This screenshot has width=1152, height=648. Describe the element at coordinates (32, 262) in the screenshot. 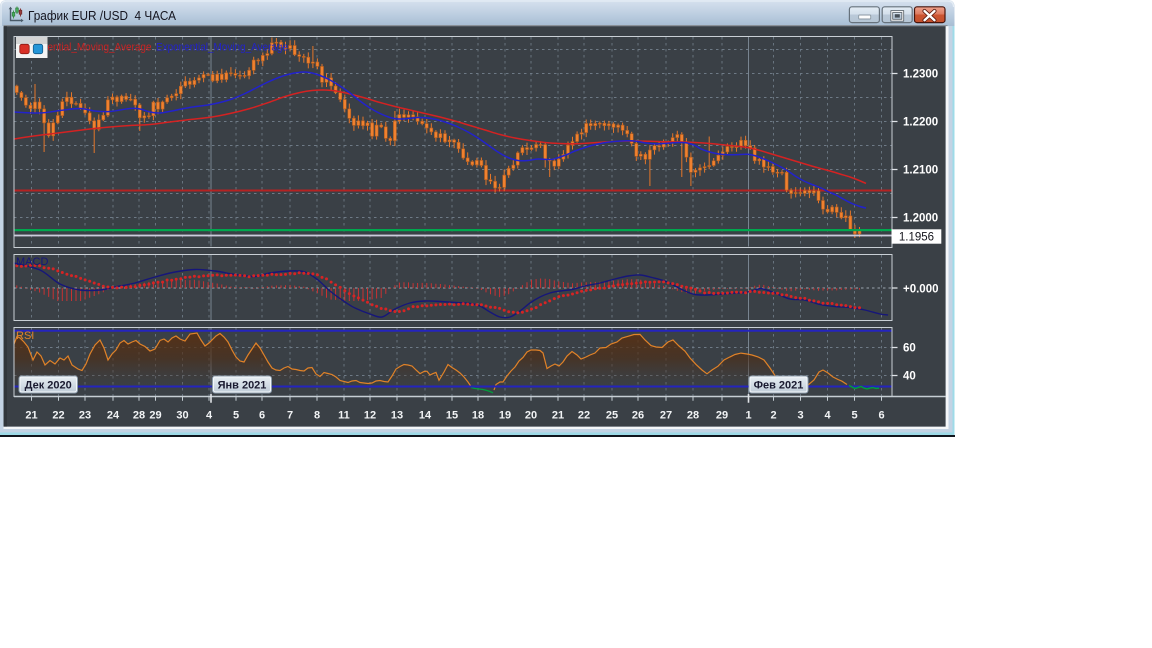

I see `svg-text: MACD` at that location.